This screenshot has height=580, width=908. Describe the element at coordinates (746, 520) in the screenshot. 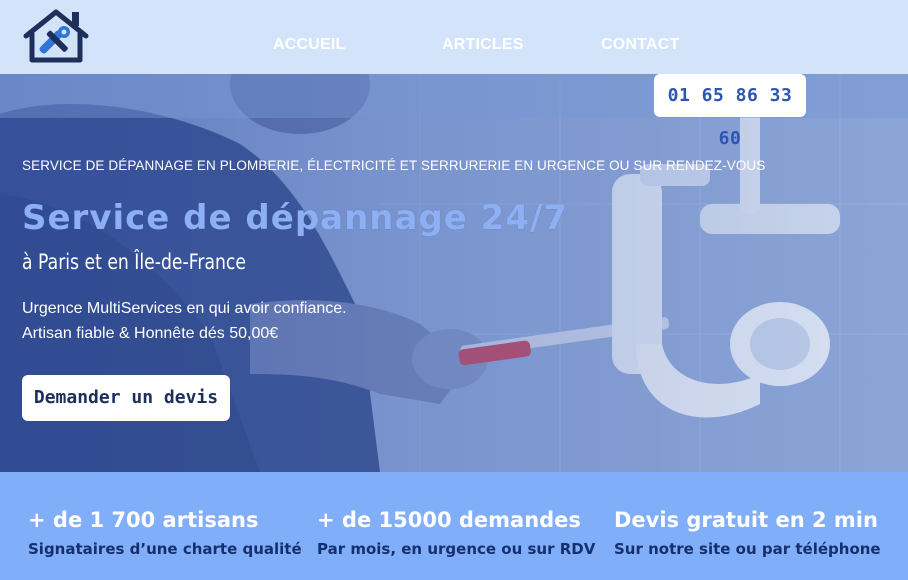

I see `stat-title: Devis gratuit en 2 min` at that location.